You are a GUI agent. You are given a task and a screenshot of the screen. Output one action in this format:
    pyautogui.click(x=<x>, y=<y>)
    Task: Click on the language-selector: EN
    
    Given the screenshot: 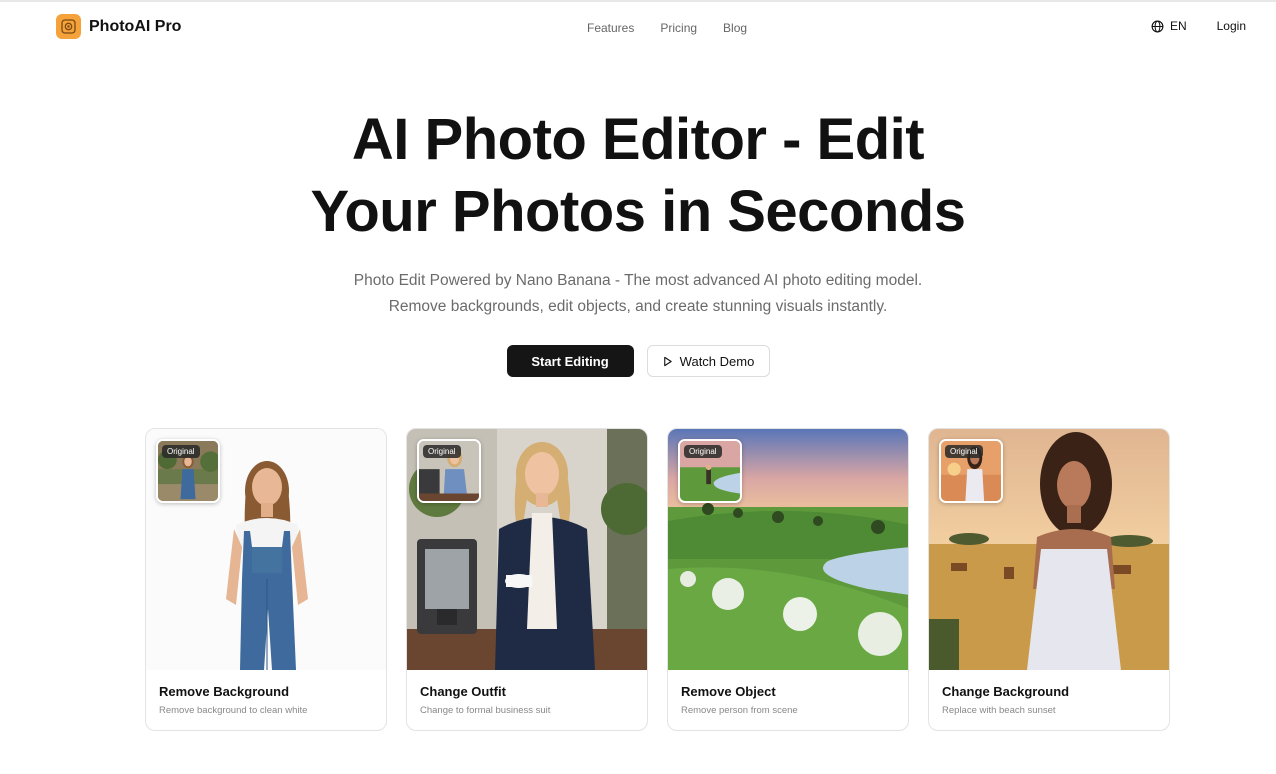 What is the action you would take?
    pyautogui.click(x=1169, y=26)
    